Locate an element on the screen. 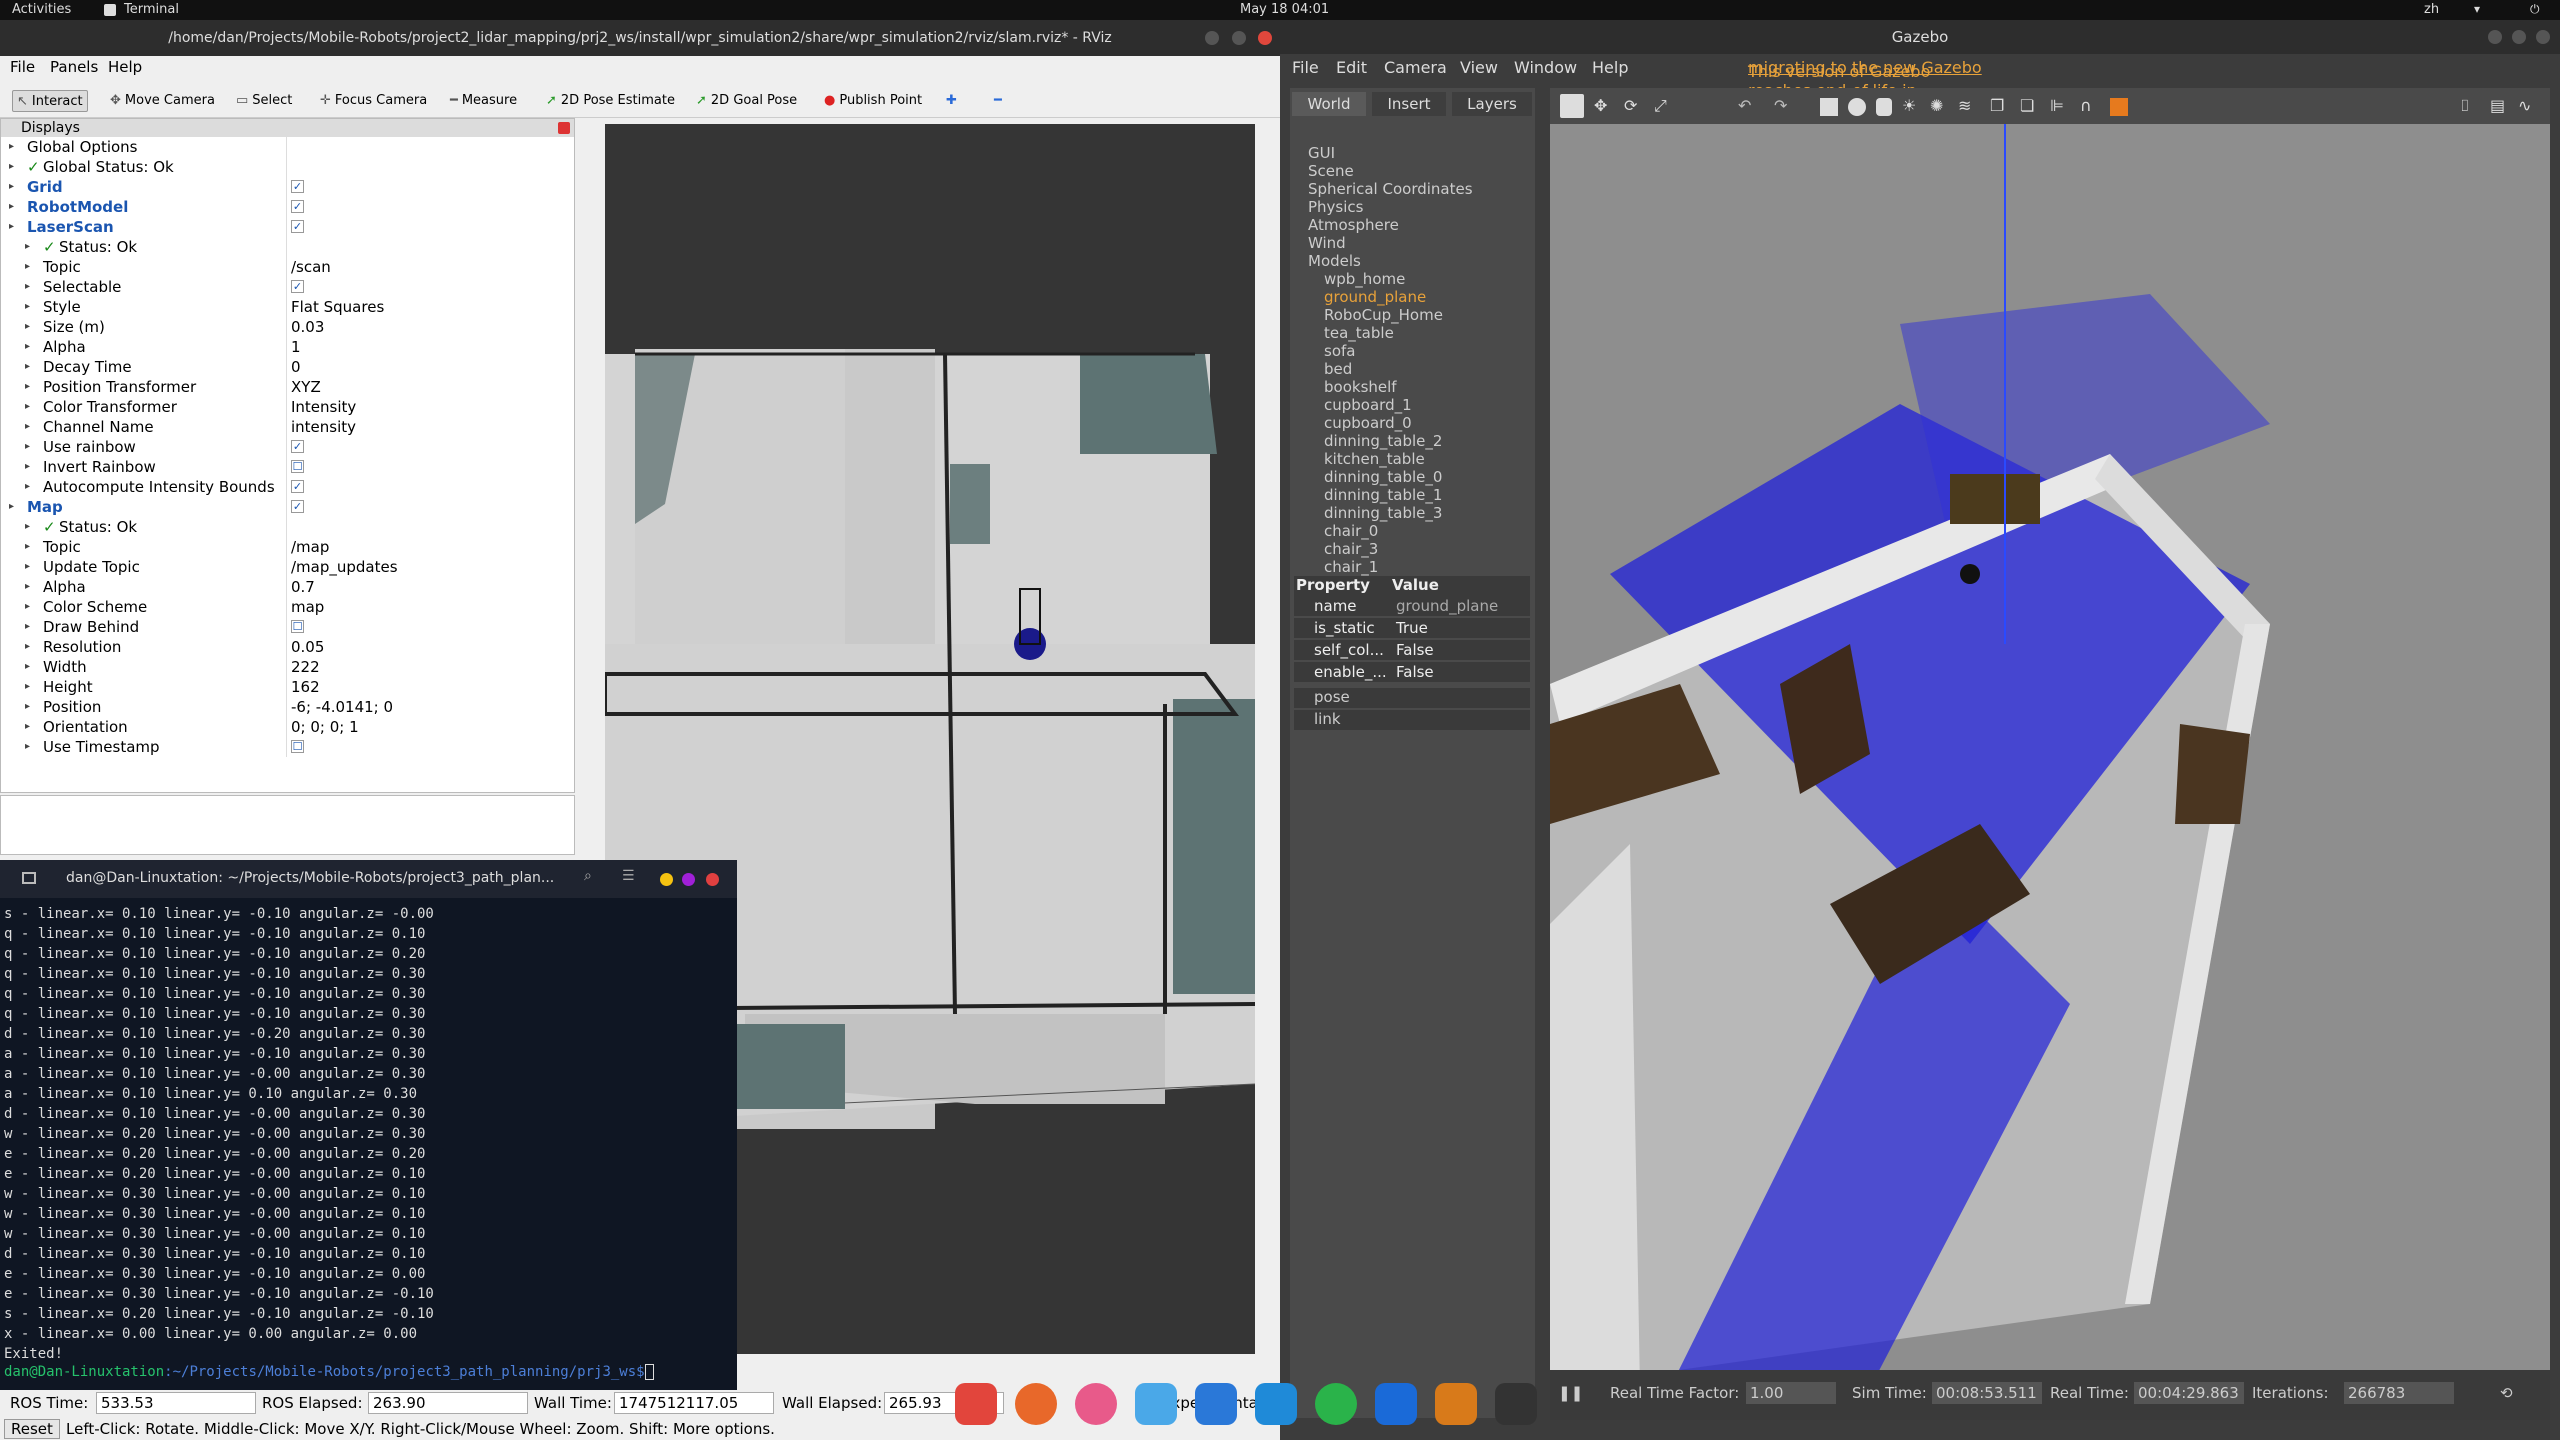 The image size is (2560, 1440). display-row-value: /map is located at coordinates (310, 547).